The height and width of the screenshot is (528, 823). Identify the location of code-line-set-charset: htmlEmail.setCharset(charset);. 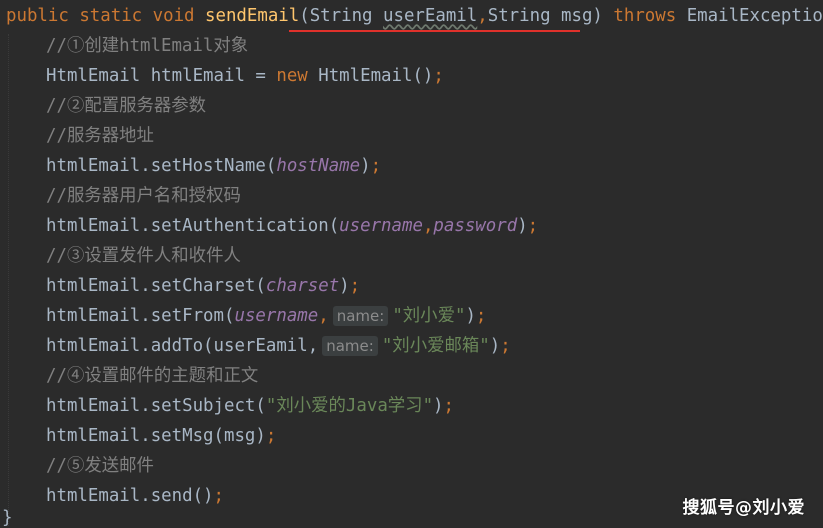
(180, 286).